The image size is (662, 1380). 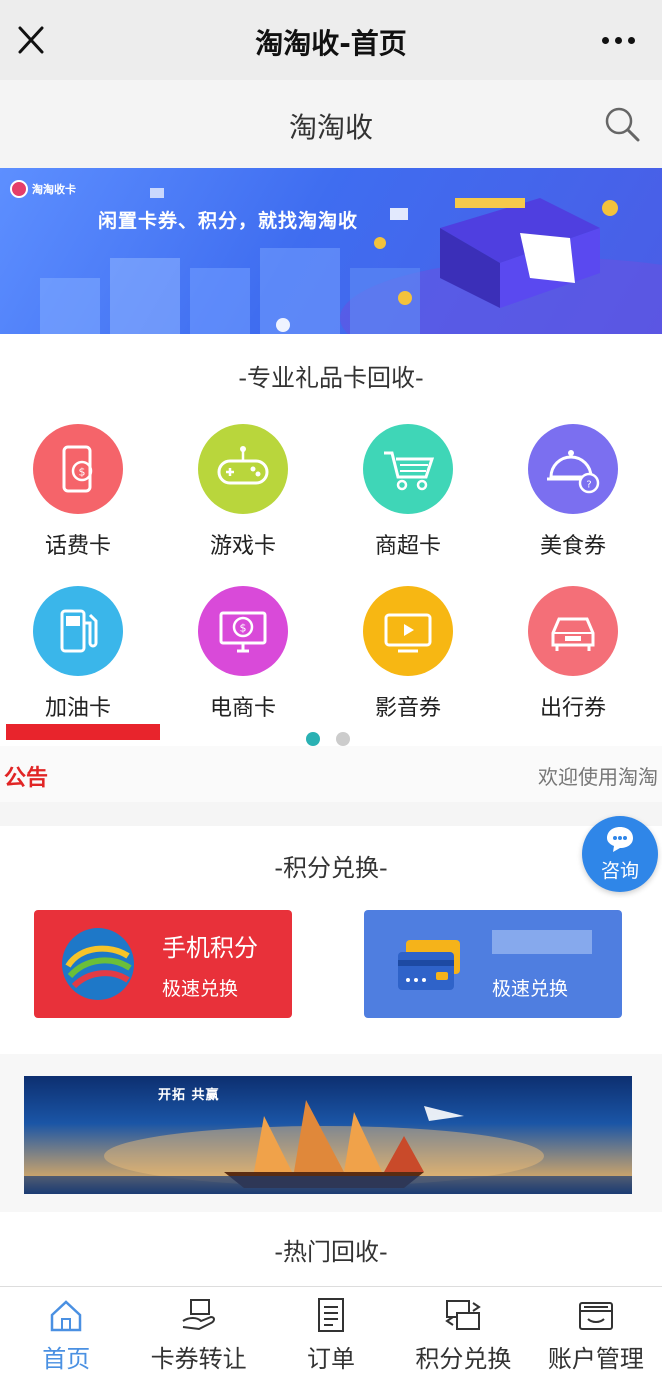 What do you see at coordinates (463, 1333) in the screenshot?
I see `tab-points-exchange: 积分兑换` at bounding box center [463, 1333].